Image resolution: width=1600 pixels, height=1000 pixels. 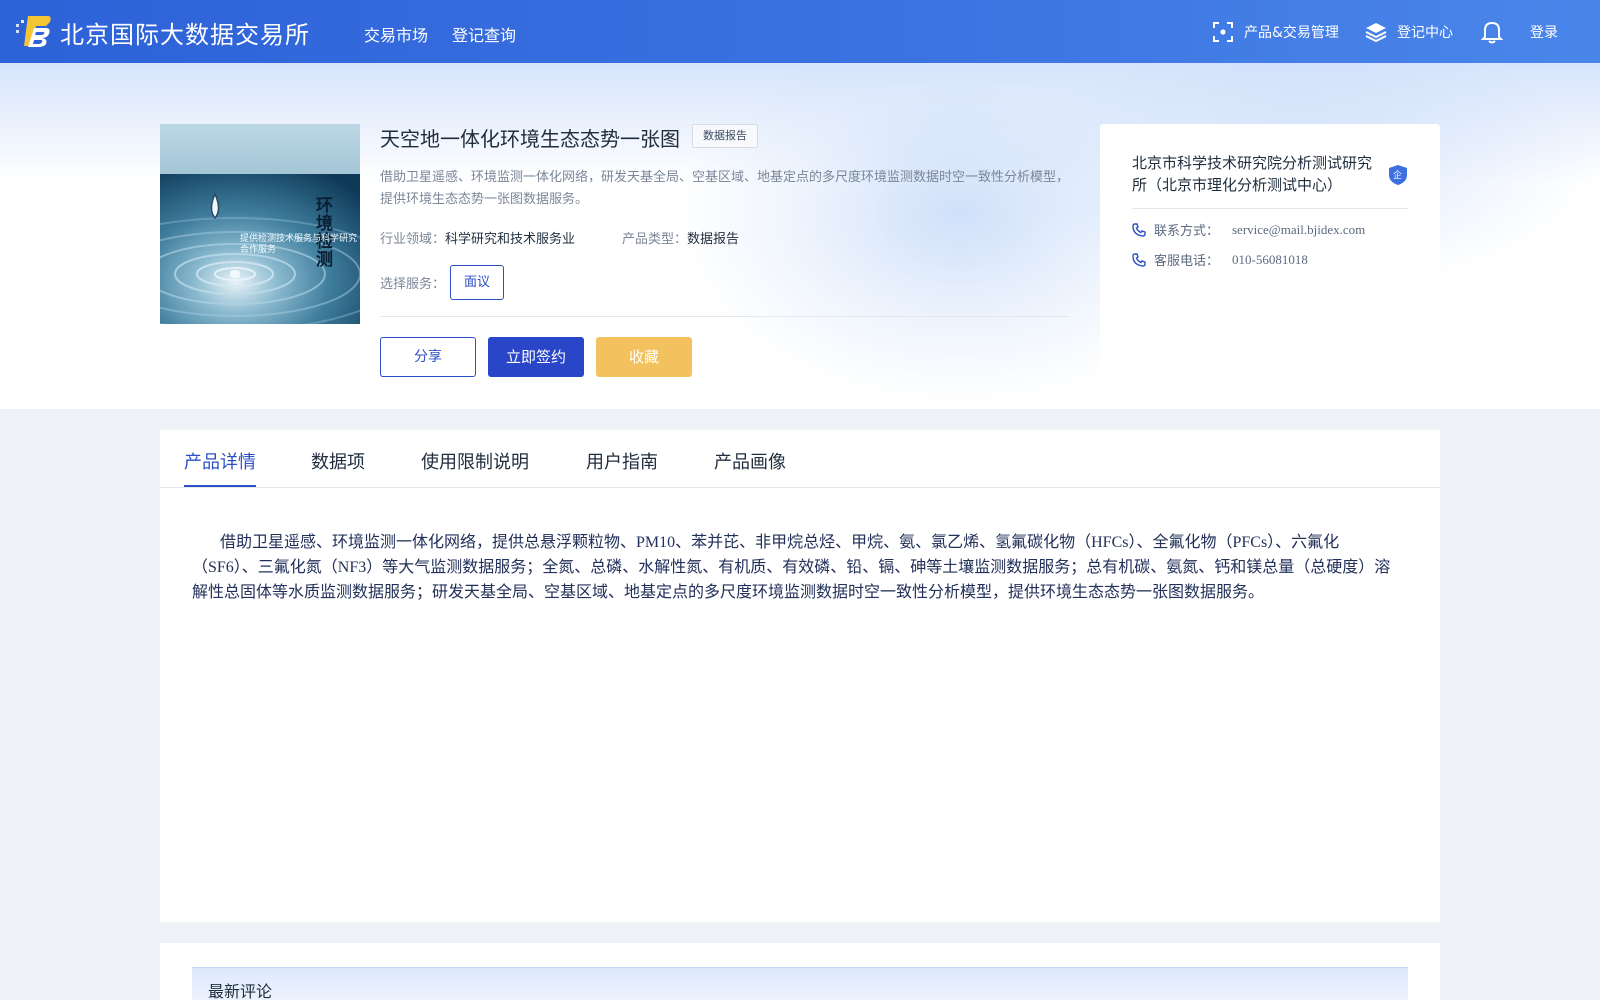 I want to click on industry-value: 科学研究和技术服务业, so click(x=510, y=239).